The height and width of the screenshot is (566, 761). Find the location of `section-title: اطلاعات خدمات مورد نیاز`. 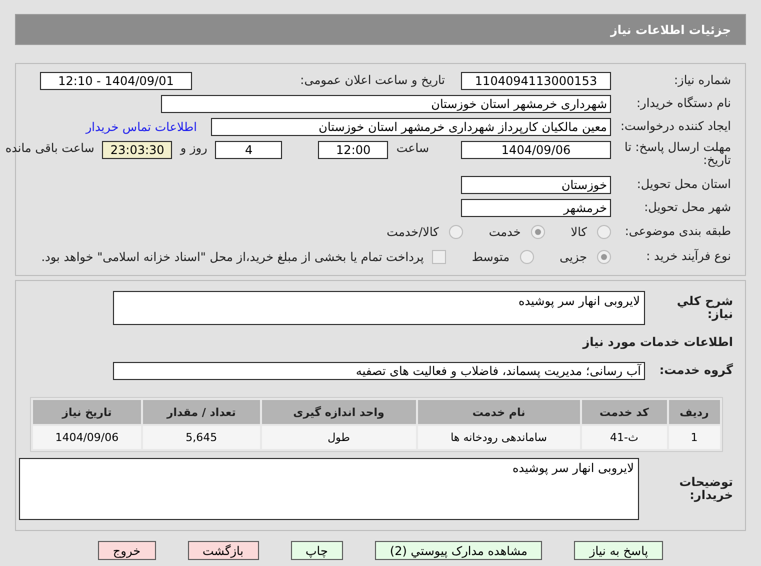

section-title: اطلاعات خدمات مورد نیاز is located at coordinates (657, 342).